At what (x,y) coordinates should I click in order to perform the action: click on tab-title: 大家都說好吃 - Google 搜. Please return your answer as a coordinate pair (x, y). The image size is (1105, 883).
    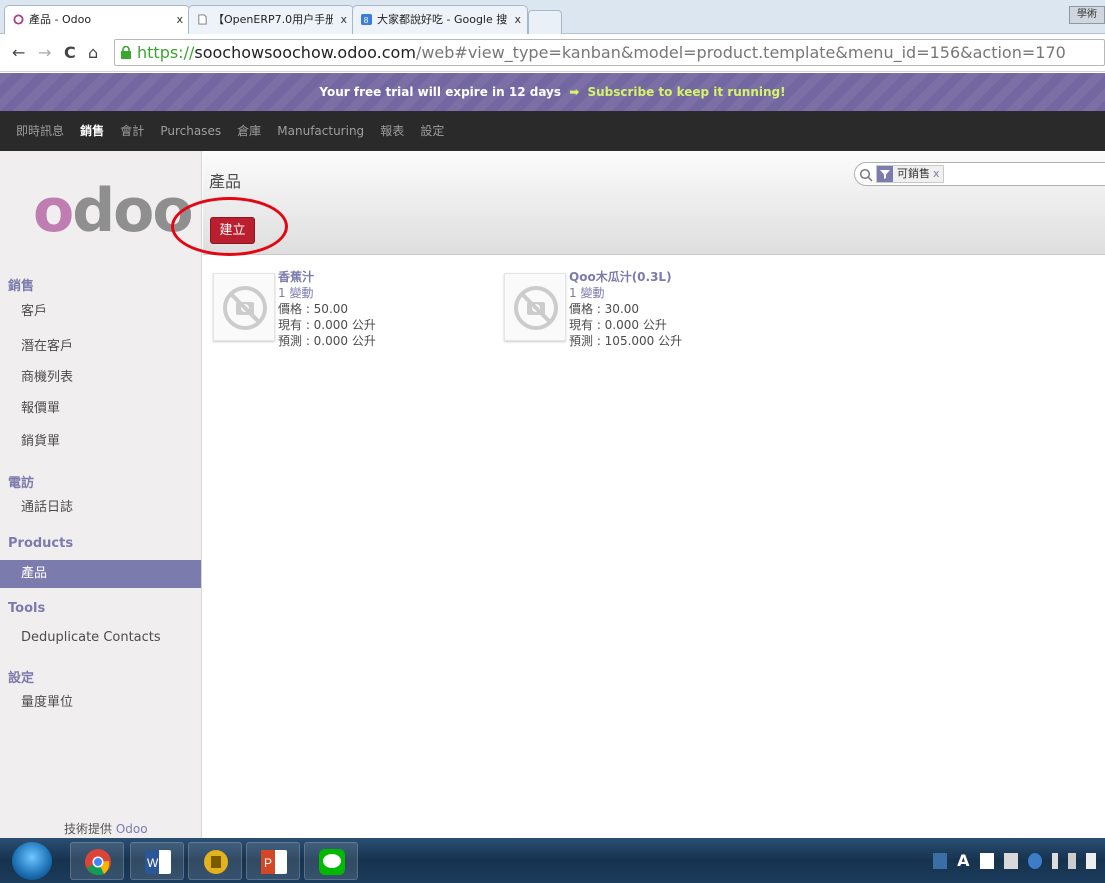
    Looking at the image, I should click on (442, 19).